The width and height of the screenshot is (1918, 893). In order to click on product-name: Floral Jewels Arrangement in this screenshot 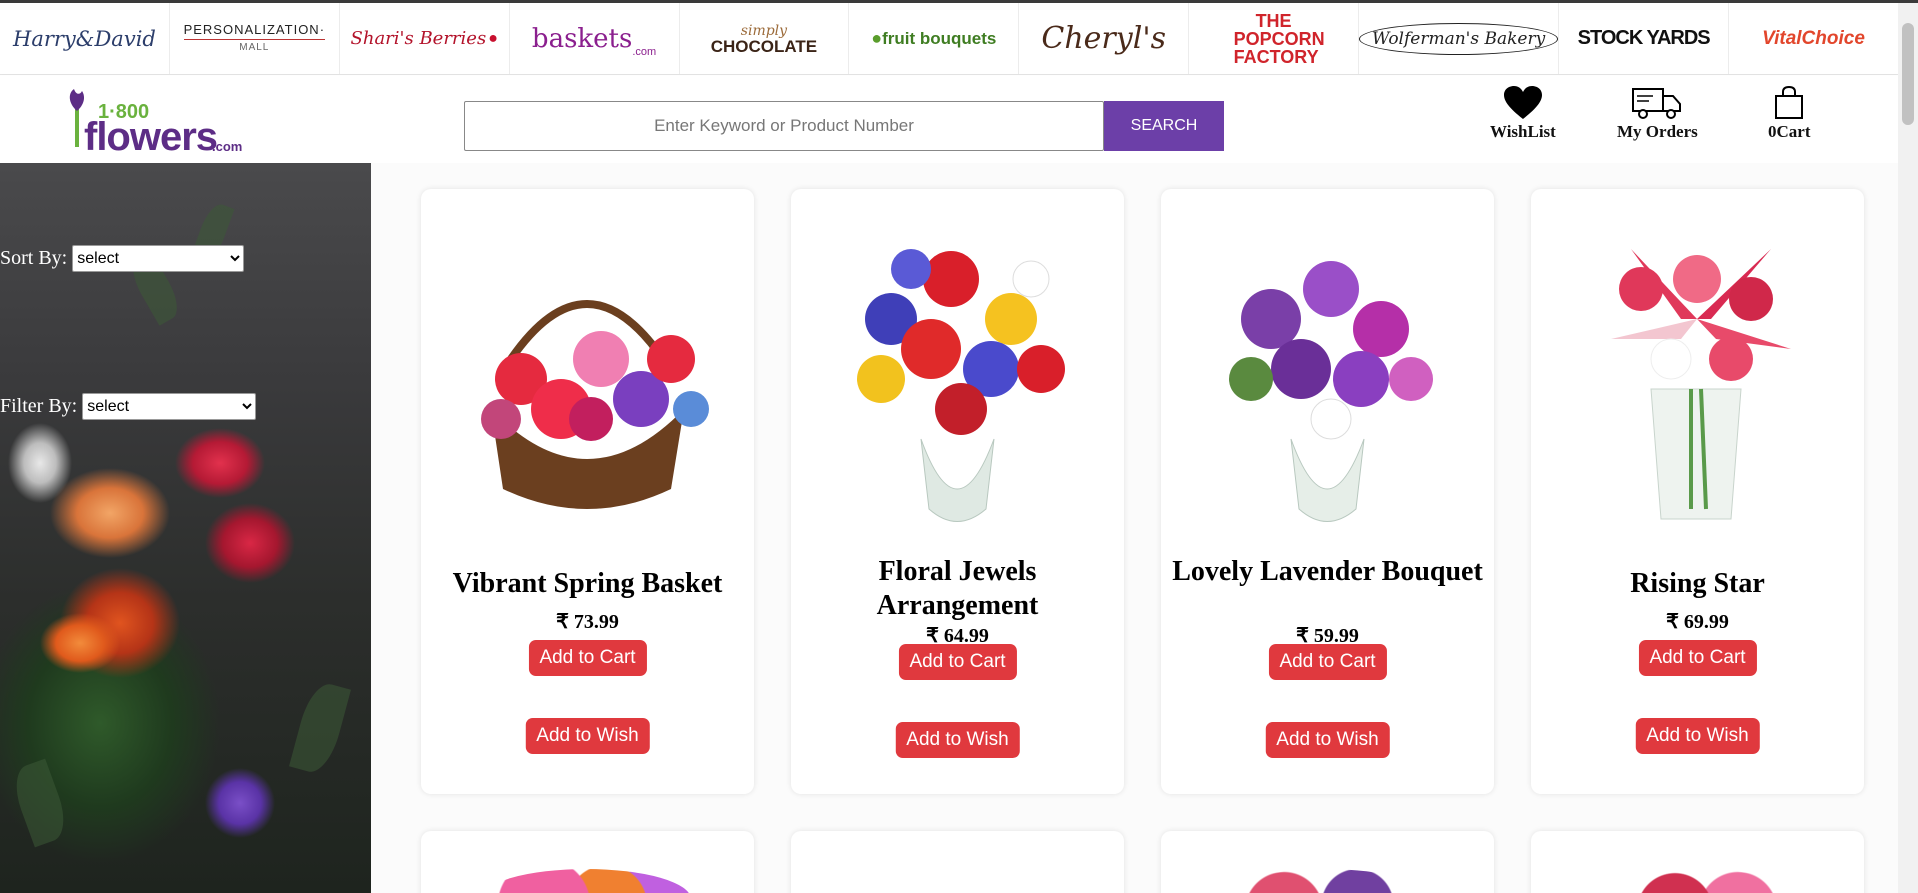, I will do `click(957, 589)`.